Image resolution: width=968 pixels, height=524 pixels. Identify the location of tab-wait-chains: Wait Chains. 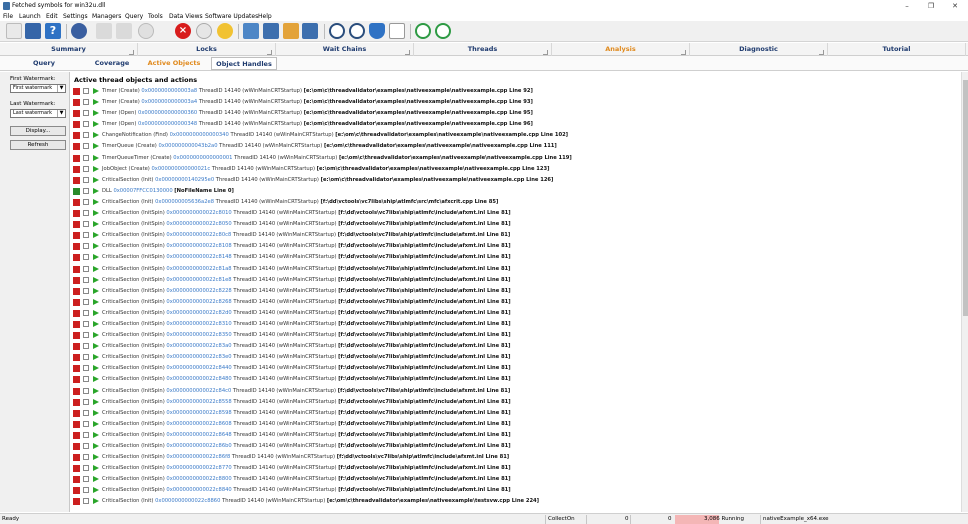
(345, 49).